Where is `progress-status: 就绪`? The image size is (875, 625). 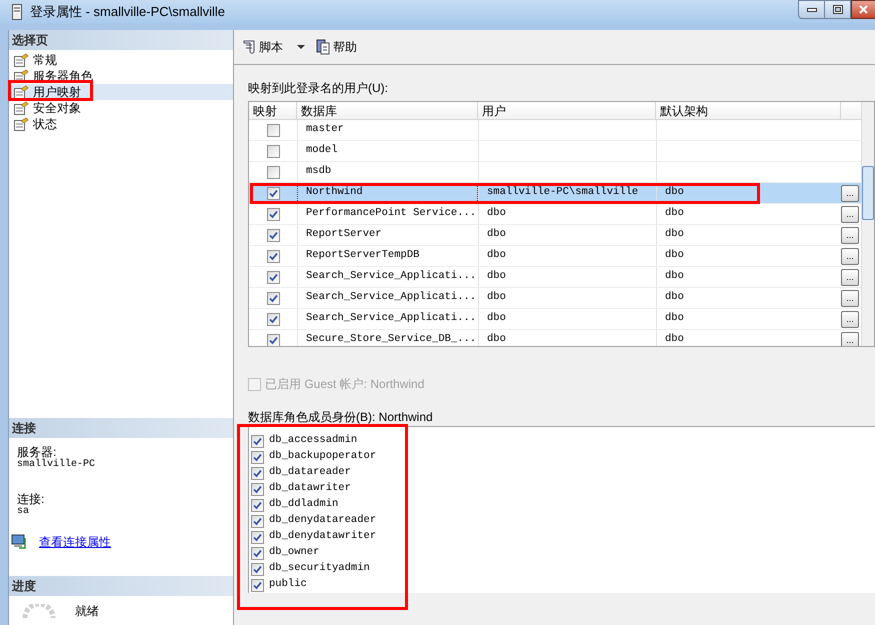
progress-status: 就绪 is located at coordinates (87, 611).